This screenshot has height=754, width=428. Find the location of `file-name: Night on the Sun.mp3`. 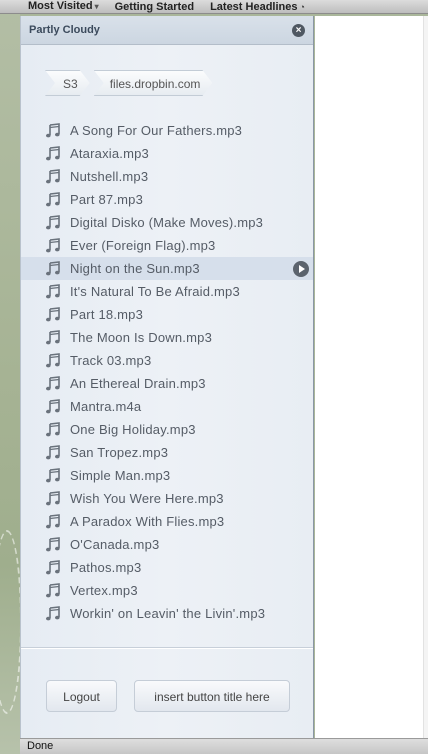

file-name: Night on the Sun.mp3 is located at coordinates (135, 268).